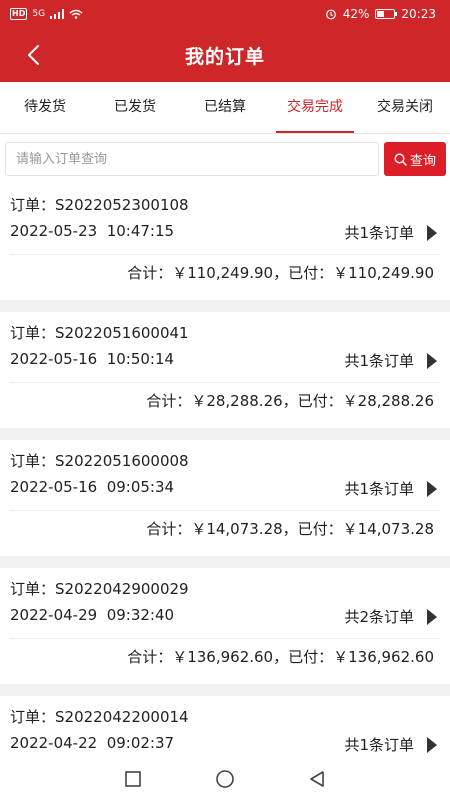 The image size is (450, 800). What do you see at coordinates (405, 107) in the screenshot?
I see `tab-closed: 交易关闭` at bounding box center [405, 107].